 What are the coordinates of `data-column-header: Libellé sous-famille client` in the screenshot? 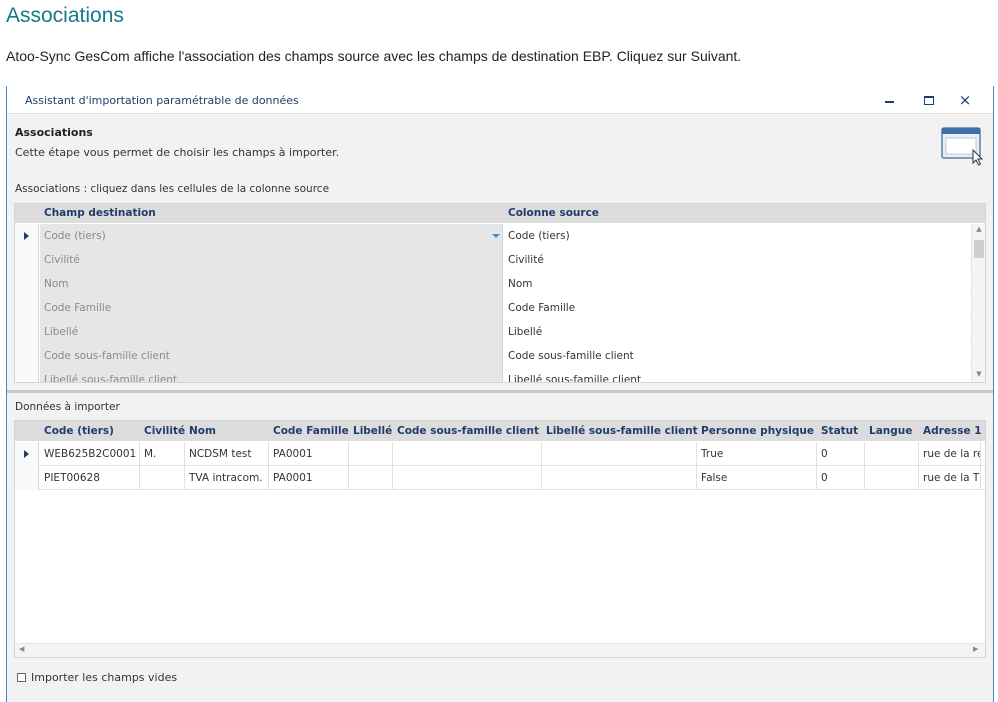 It's located at (622, 431).